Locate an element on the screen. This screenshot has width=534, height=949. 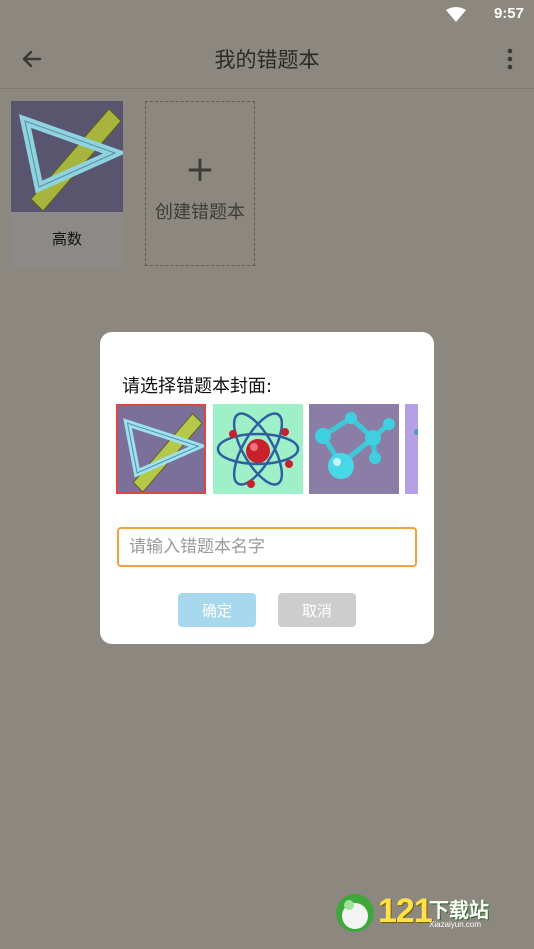
cover-option-partial is located at coordinates (411, 449).